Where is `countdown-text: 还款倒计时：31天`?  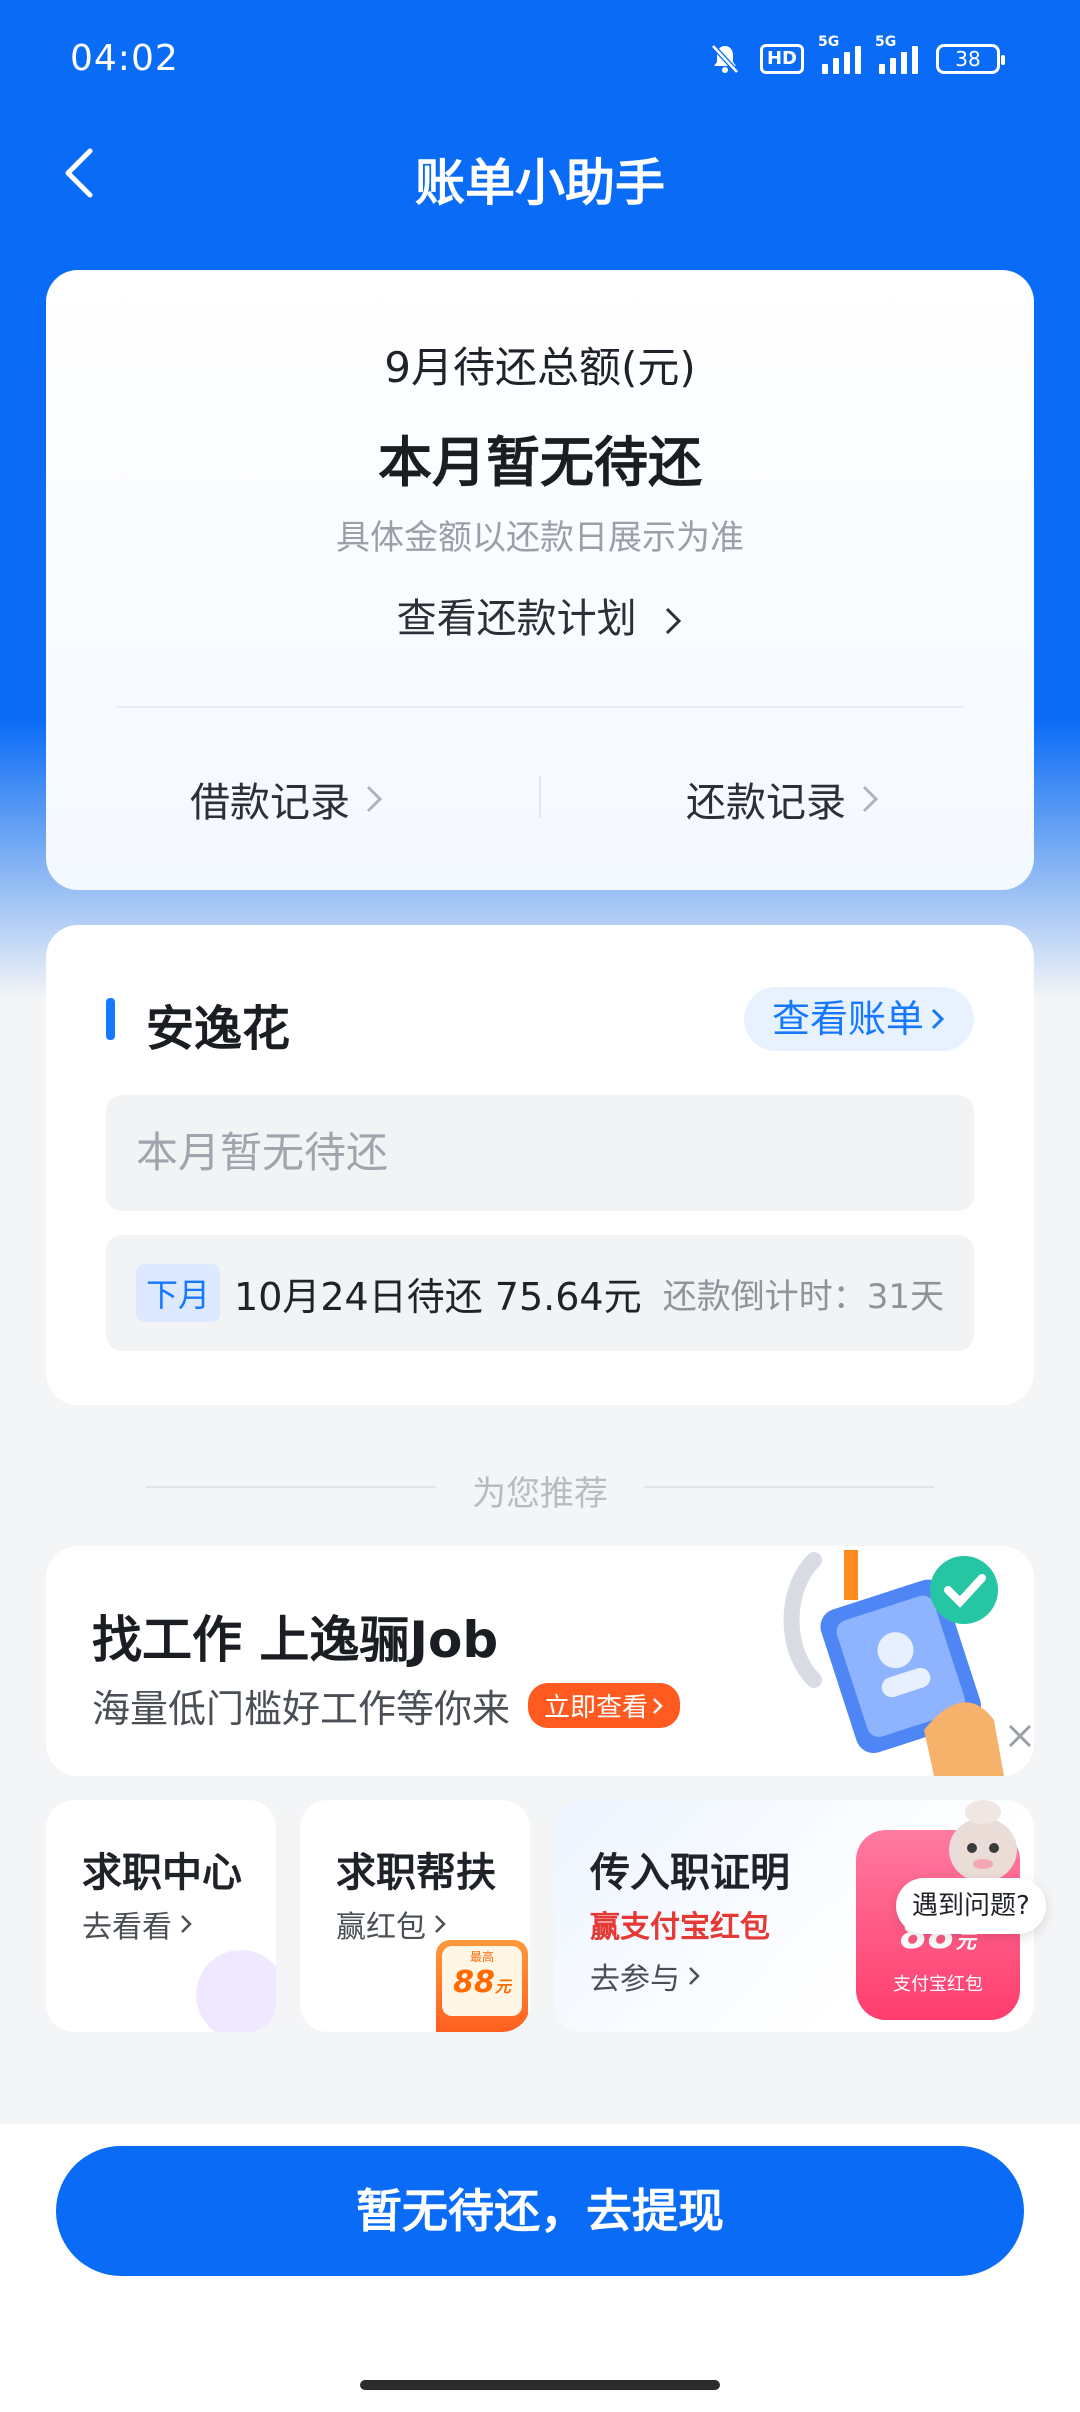
countdown-text: 还款倒计时：31天 is located at coordinates (803, 1296).